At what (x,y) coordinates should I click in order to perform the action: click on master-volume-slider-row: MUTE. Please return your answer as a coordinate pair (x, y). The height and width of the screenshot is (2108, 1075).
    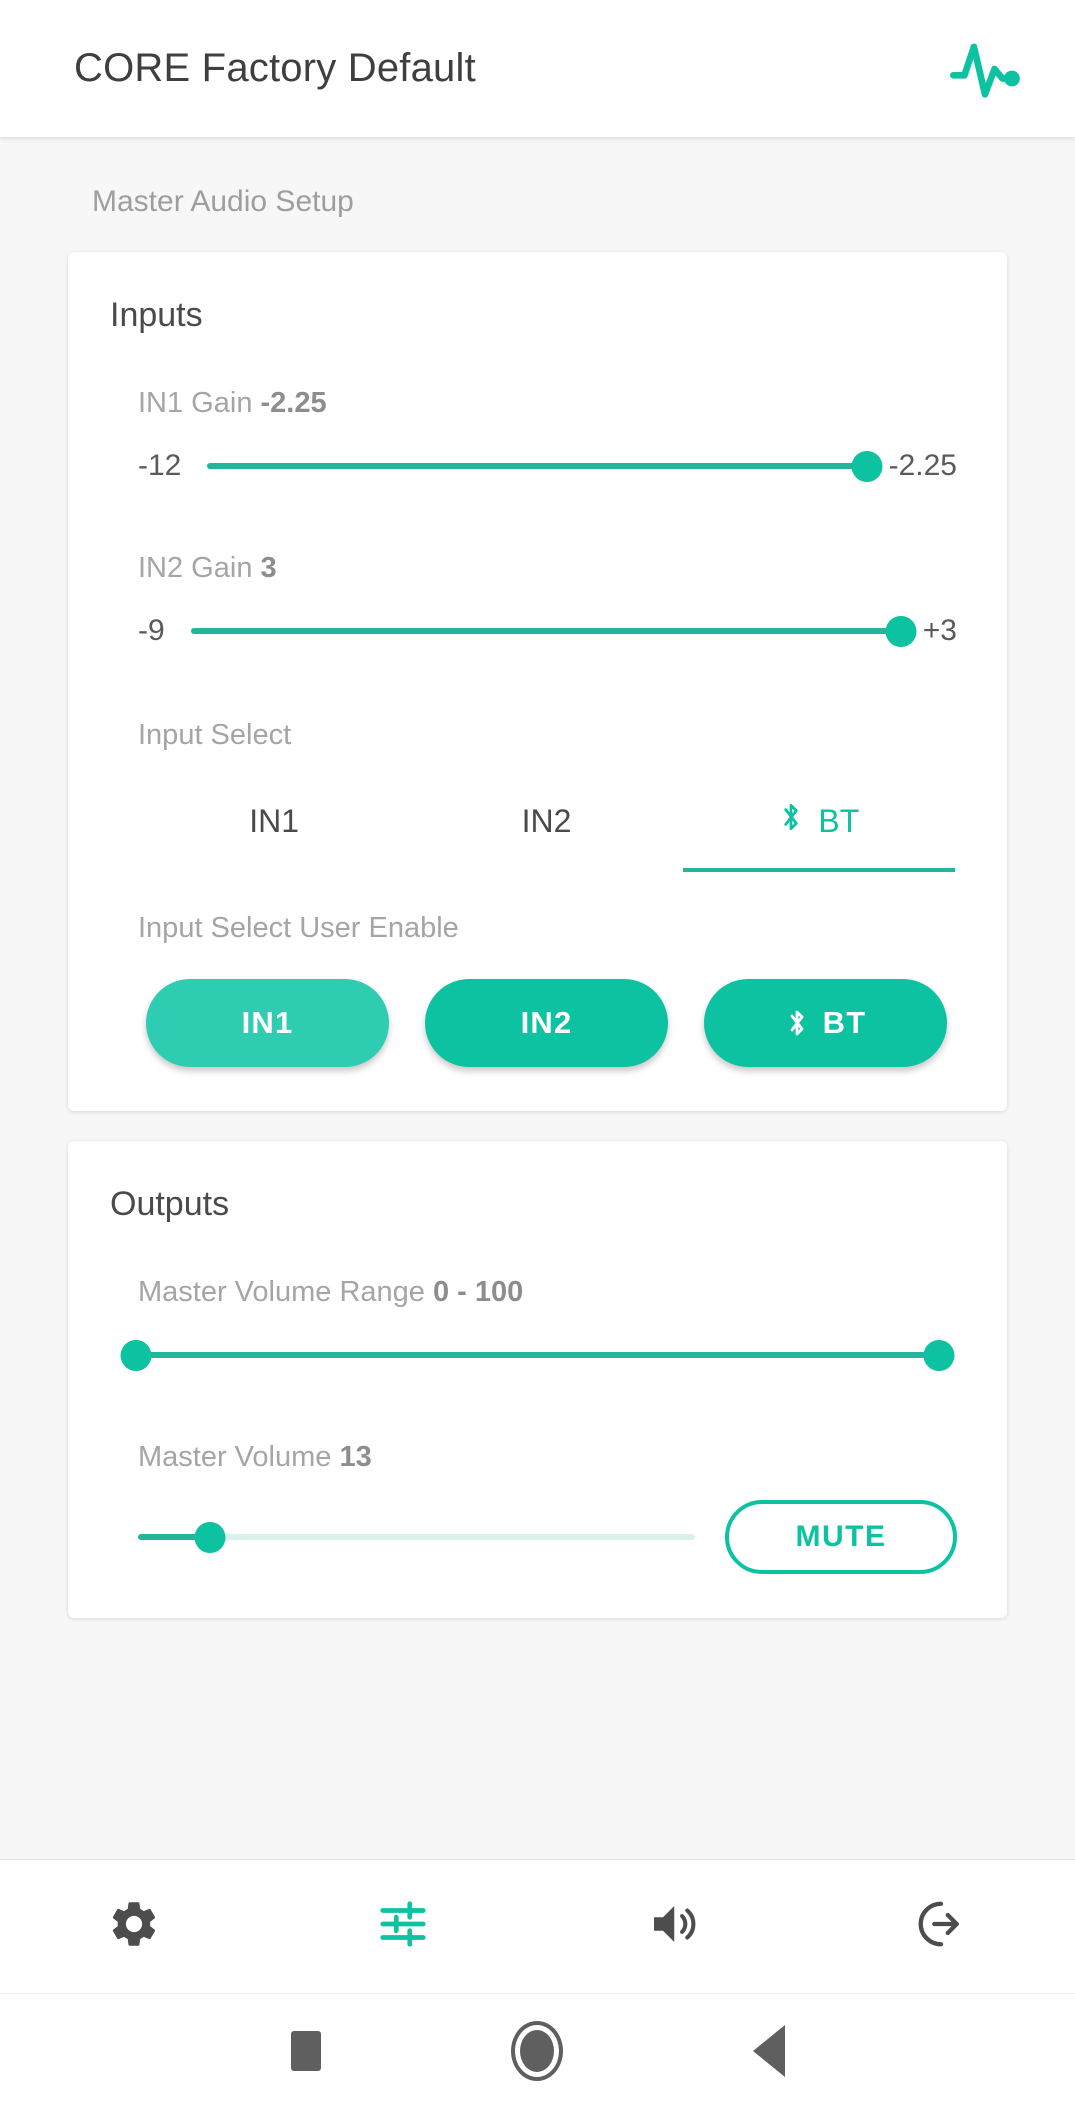
    Looking at the image, I should click on (537, 1537).